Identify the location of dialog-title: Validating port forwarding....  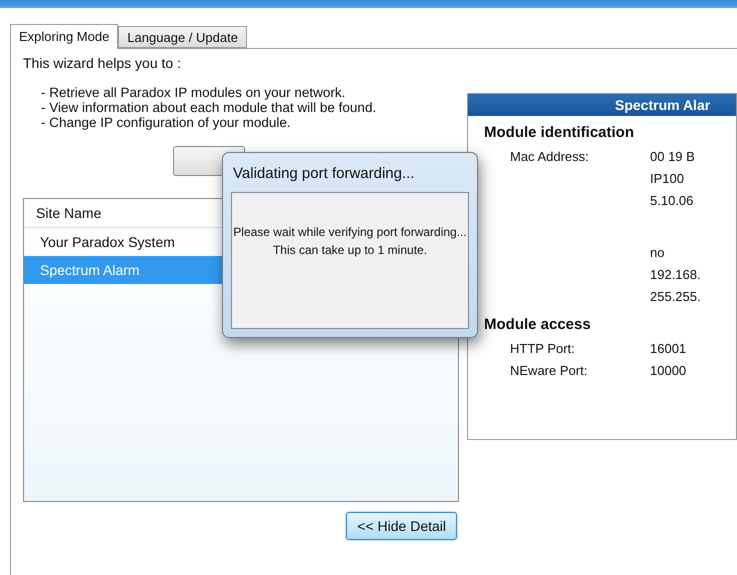
(324, 174).